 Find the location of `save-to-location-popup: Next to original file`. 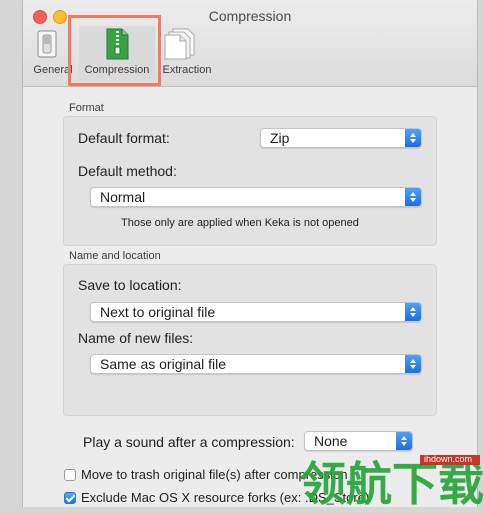

save-to-location-popup: Next to original file is located at coordinates (256, 312).